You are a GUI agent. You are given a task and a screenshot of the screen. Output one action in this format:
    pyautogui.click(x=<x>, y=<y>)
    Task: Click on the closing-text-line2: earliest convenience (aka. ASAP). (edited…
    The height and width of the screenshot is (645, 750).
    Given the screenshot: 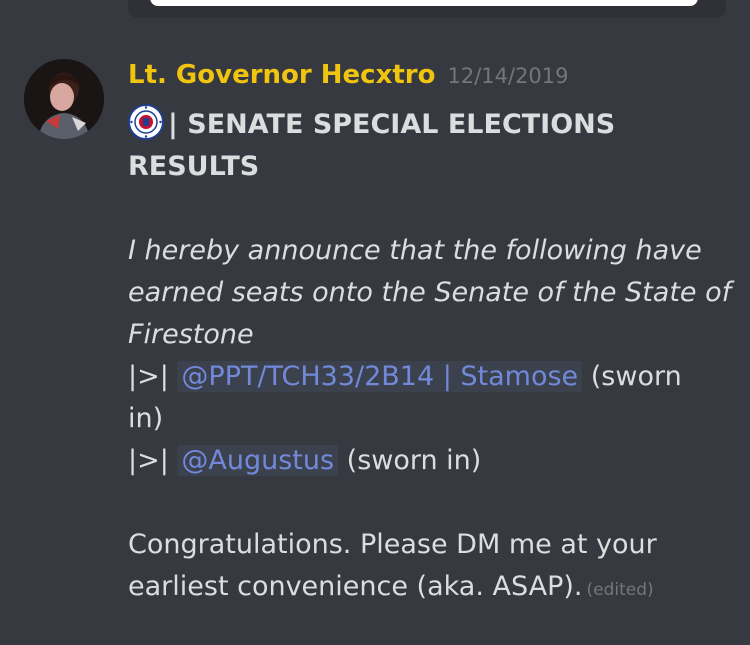 What is the action you would take?
    pyautogui.click(x=428, y=588)
    